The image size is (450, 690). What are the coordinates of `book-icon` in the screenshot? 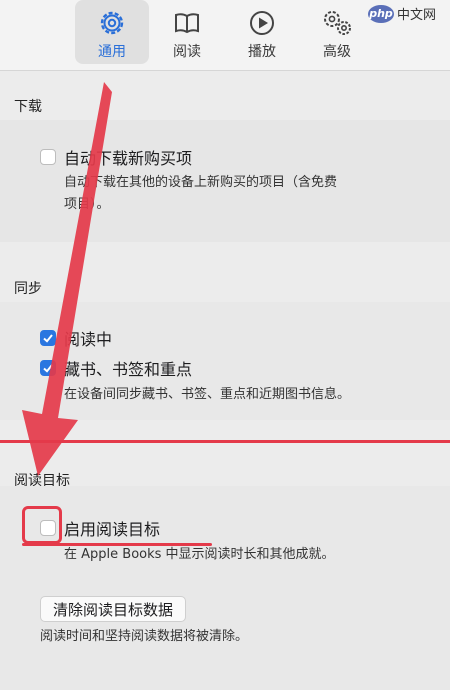 It's located at (187, 23).